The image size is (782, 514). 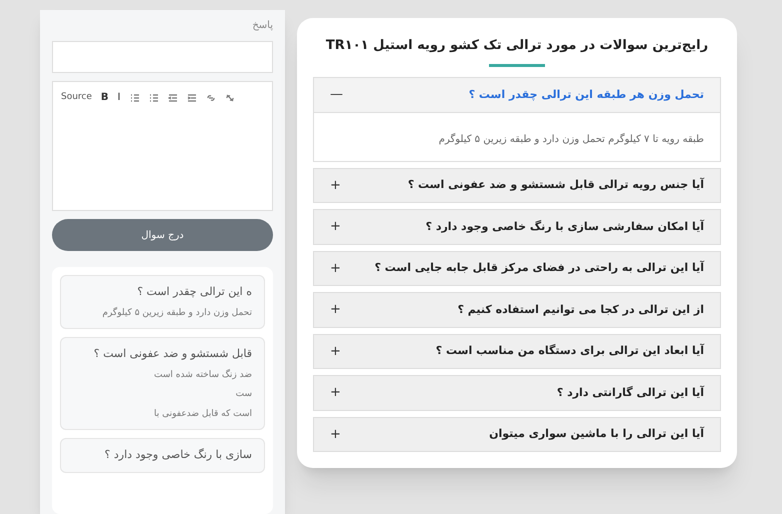 I want to click on accordion-header: آیا امکان سفارشی سازی با رنگ خاصی وجود دارد ؟ +, so click(x=517, y=226).